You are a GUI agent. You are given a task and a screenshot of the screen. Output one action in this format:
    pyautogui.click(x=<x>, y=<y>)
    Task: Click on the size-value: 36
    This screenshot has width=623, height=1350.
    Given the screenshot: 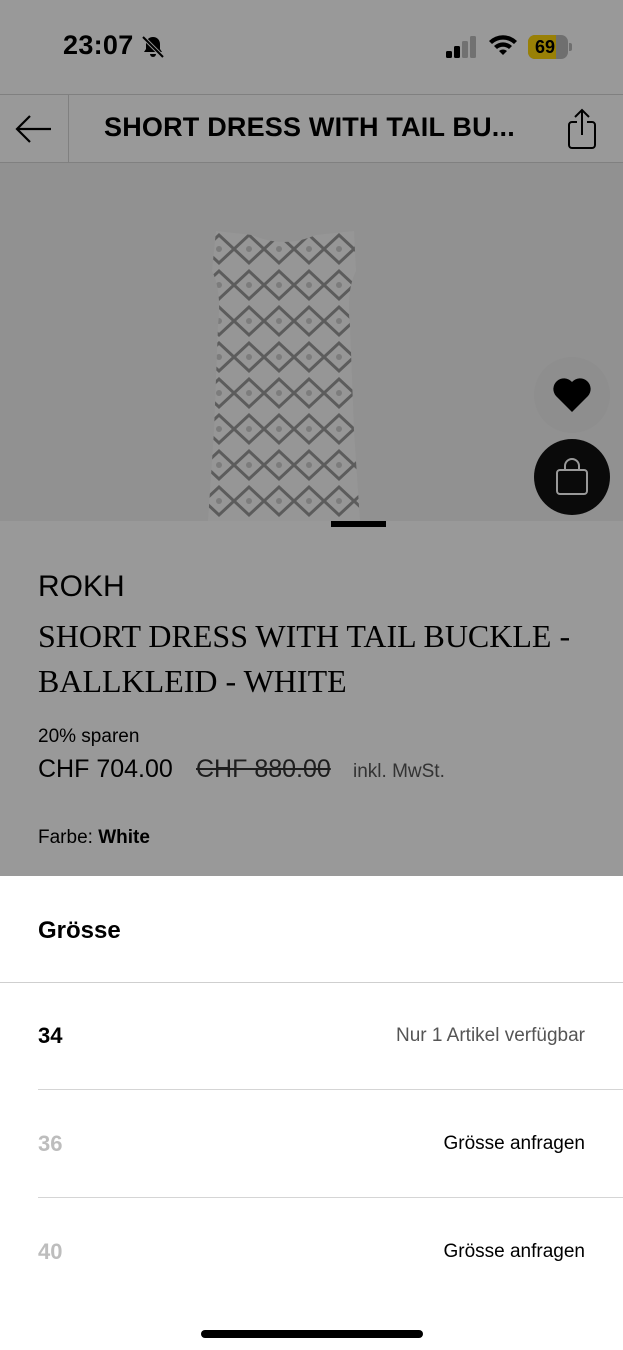 What is the action you would take?
    pyautogui.click(x=50, y=1143)
    